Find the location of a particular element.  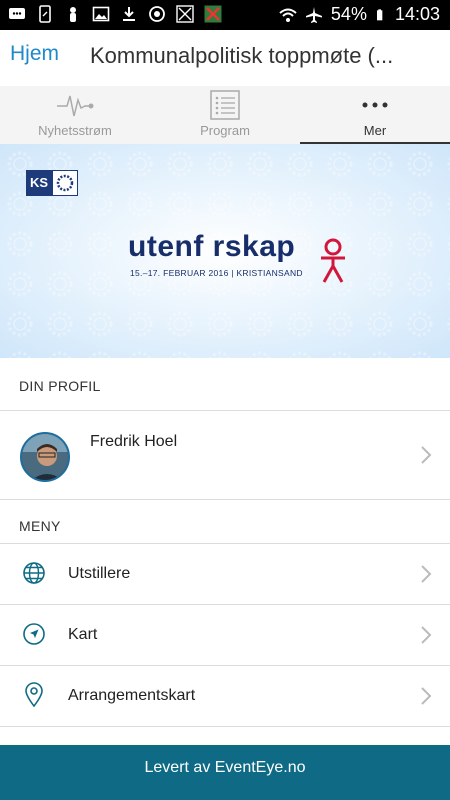

wifi-icon is located at coordinates (288, 15).